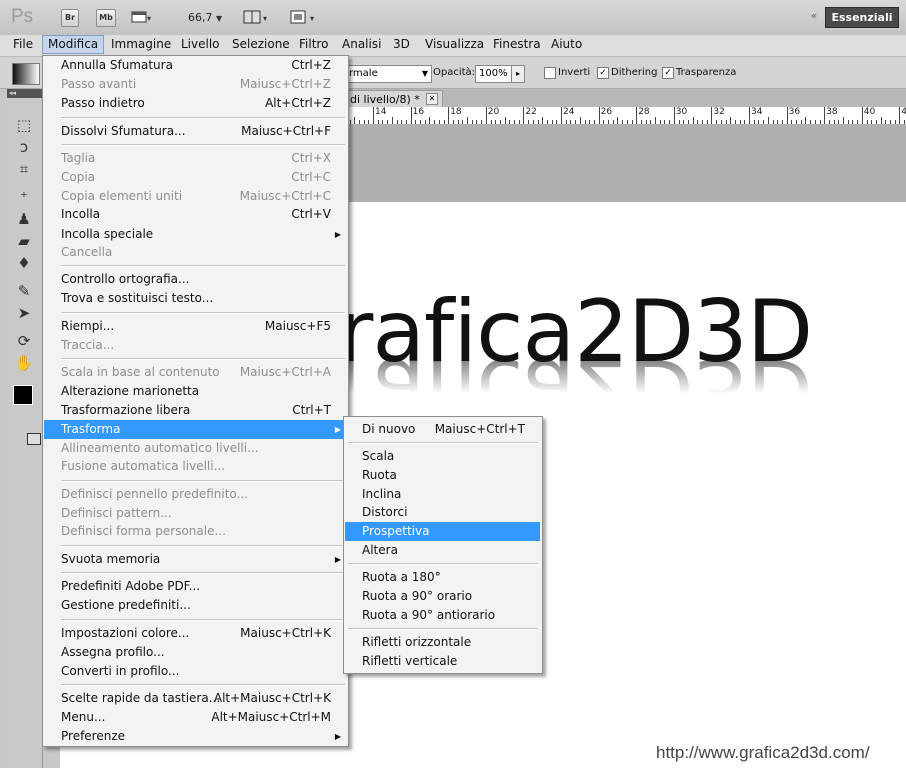 The width and height of the screenshot is (906, 768). What do you see at coordinates (388, 74) in the screenshot?
I see `blend-mode-select: rmale ▼` at bounding box center [388, 74].